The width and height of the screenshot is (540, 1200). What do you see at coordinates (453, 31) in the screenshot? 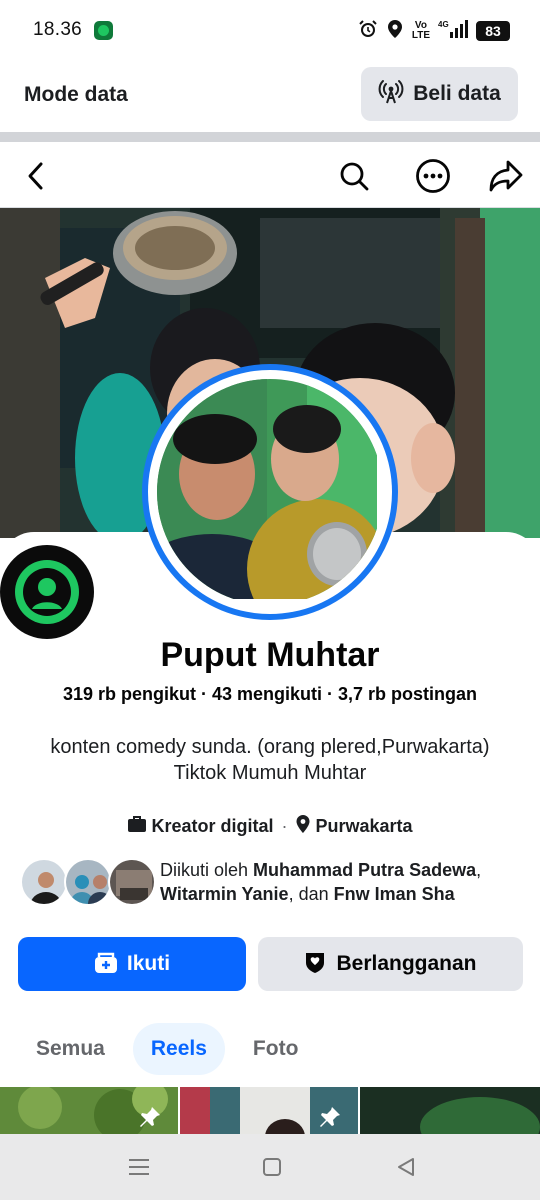
I see `signal-icon: 4G` at bounding box center [453, 31].